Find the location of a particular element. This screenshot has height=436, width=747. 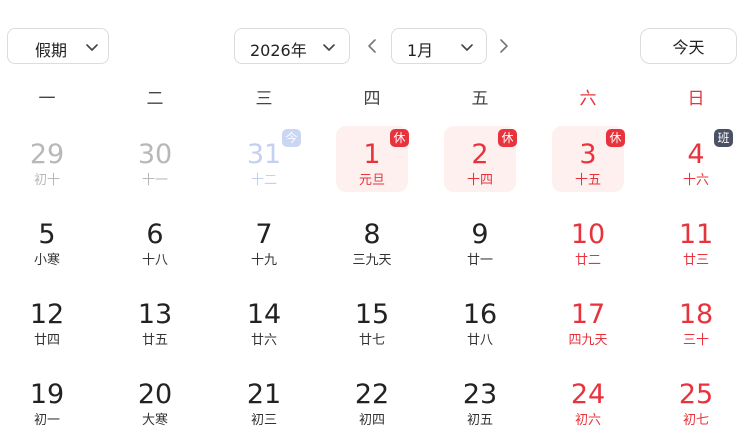

year-select: 2026年 is located at coordinates (292, 46).